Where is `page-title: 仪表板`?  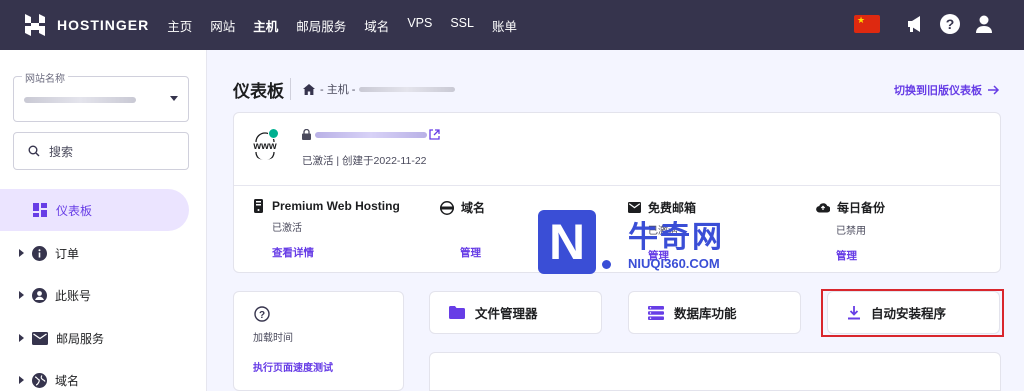
page-title: 仪表板 is located at coordinates (258, 91).